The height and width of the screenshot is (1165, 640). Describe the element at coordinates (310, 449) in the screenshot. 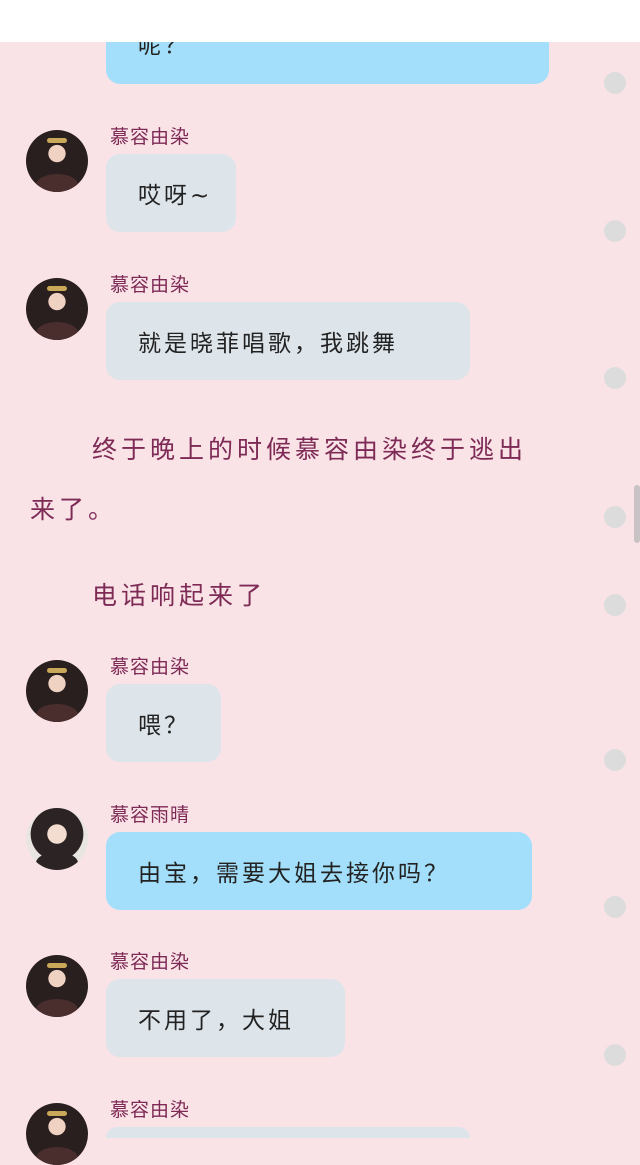

I see `narration-line: 终于晚上的时候慕容由染终于逃出` at that location.